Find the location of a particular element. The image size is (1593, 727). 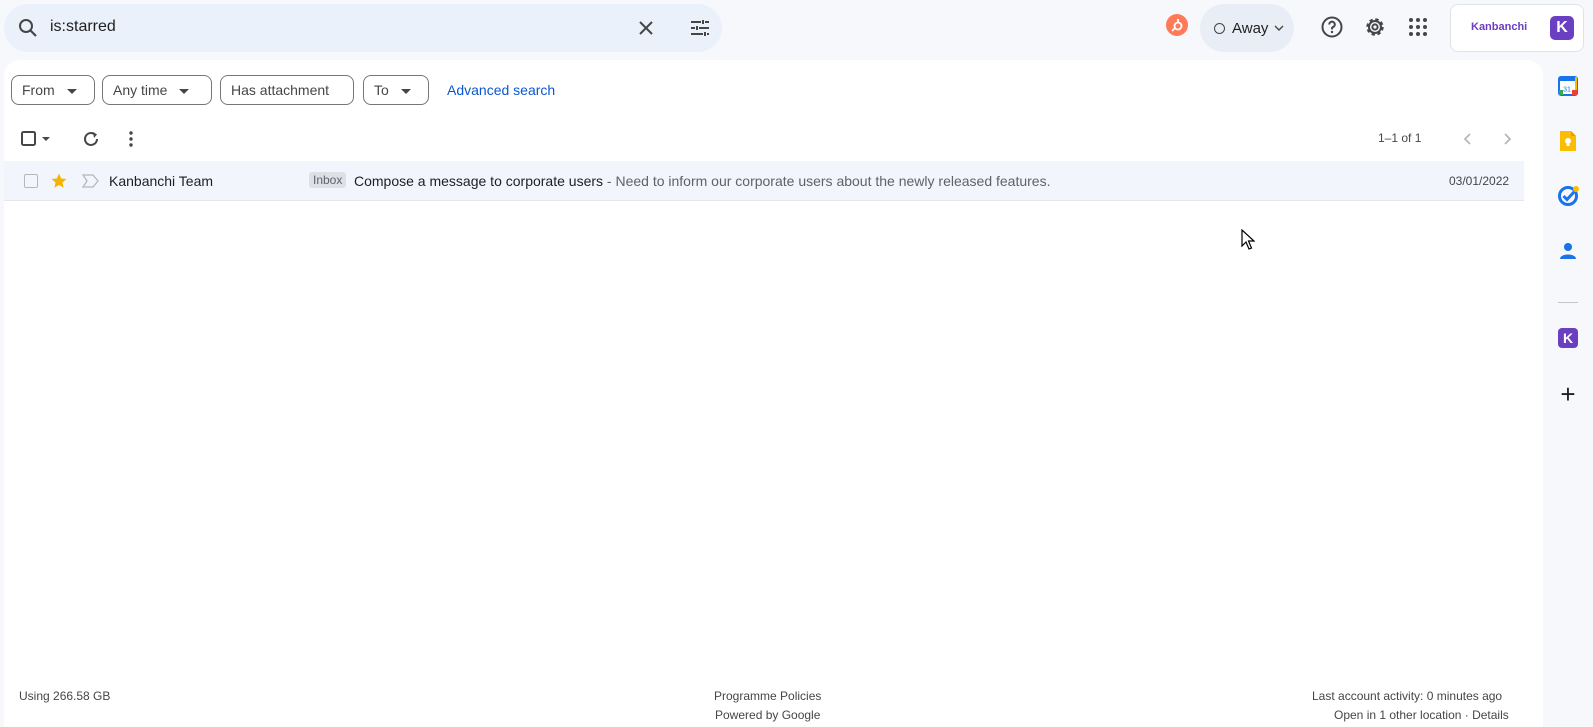

plus-icon: + is located at coordinates (1568, 394).